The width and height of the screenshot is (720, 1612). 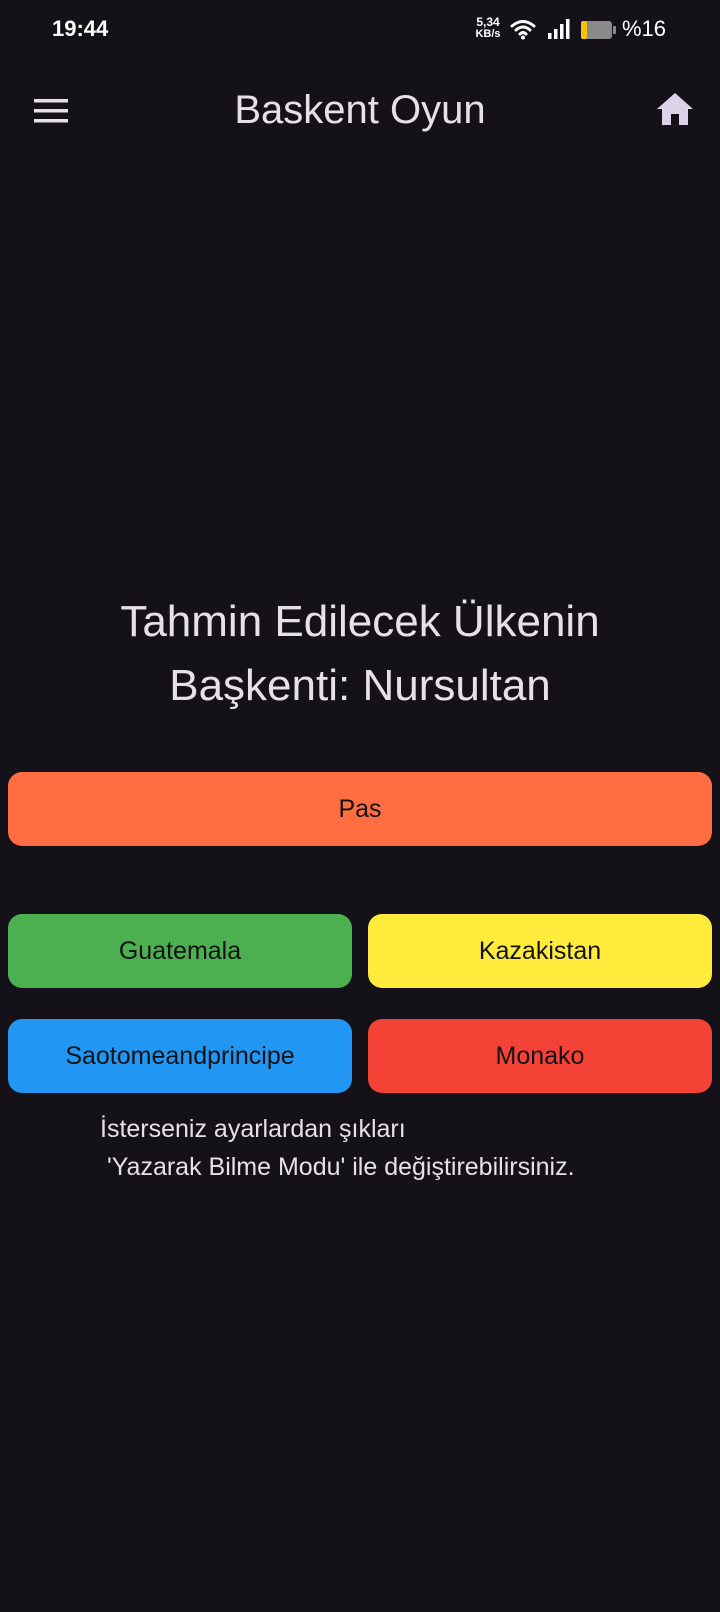 I want to click on network-speed: 5,34 KB/s, so click(x=488, y=28).